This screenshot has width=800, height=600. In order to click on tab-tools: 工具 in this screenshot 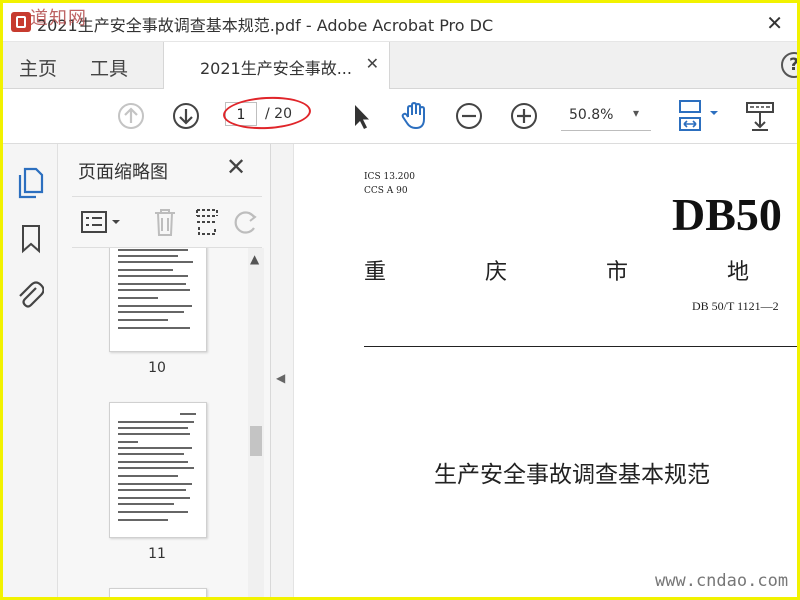, I will do `click(109, 67)`.